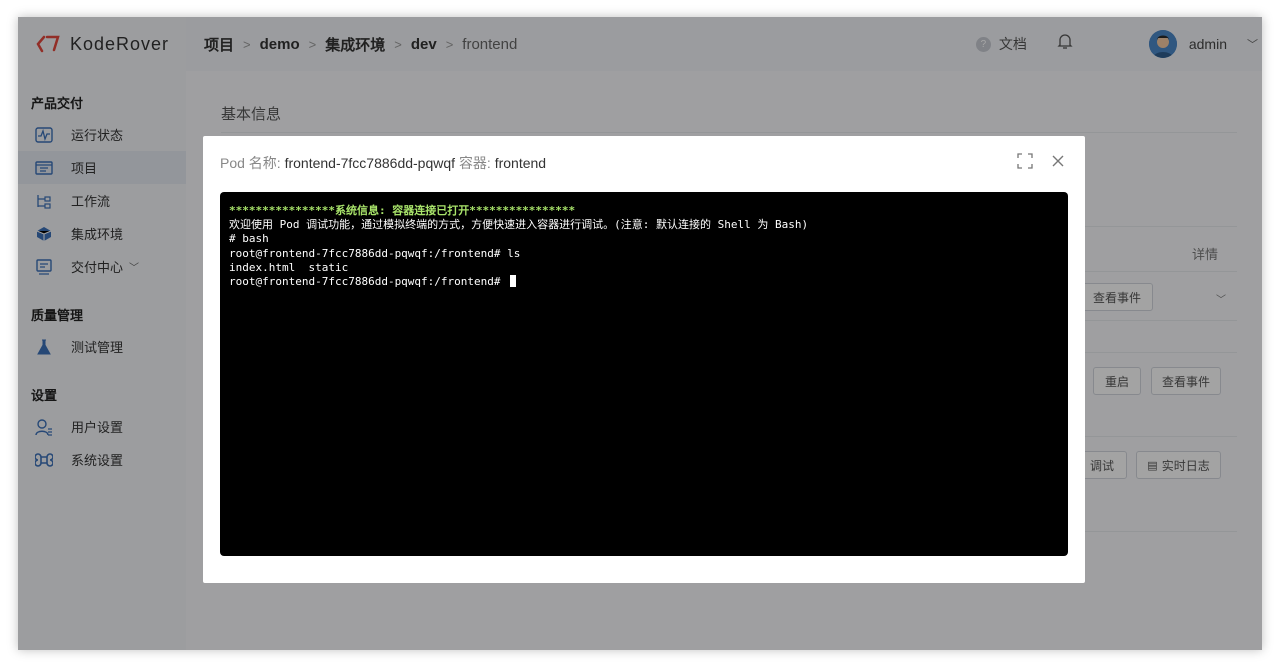 Image resolution: width=1280 pixels, height=667 pixels. What do you see at coordinates (1025, 163) in the screenshot?
I see `fullscreen-icon` at bounding box center [1025, 163].